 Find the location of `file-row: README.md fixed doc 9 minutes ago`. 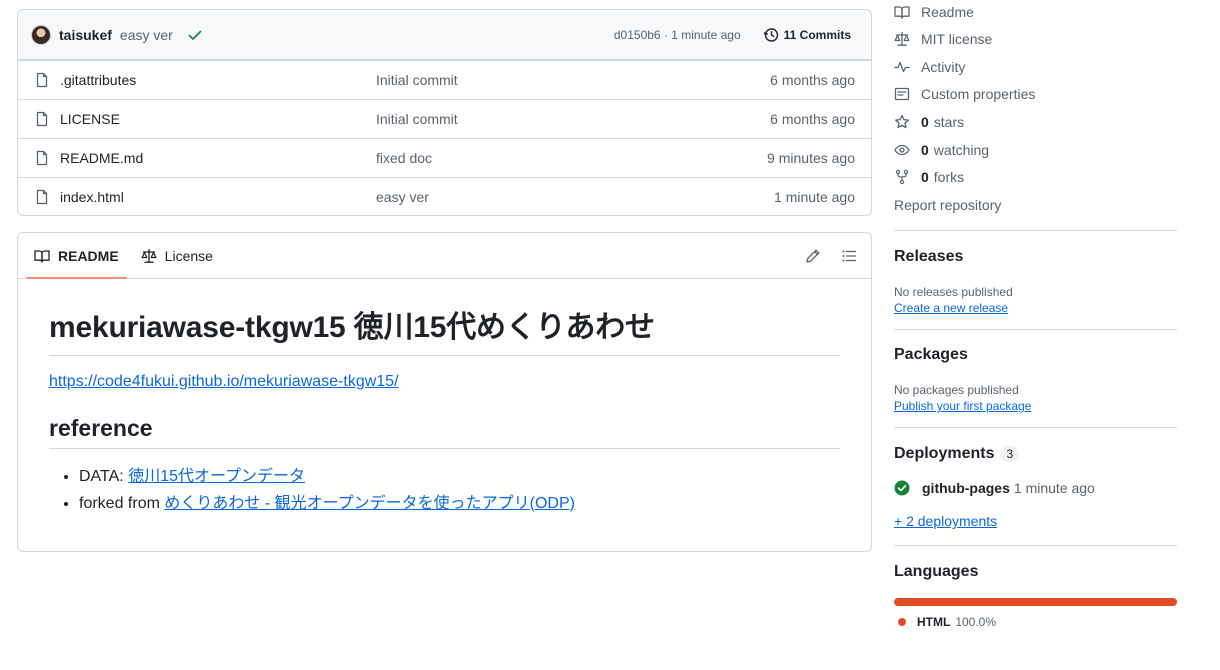

file-row: README.md fixed doc 9 minutes ago is located at coordinates (444, 157).